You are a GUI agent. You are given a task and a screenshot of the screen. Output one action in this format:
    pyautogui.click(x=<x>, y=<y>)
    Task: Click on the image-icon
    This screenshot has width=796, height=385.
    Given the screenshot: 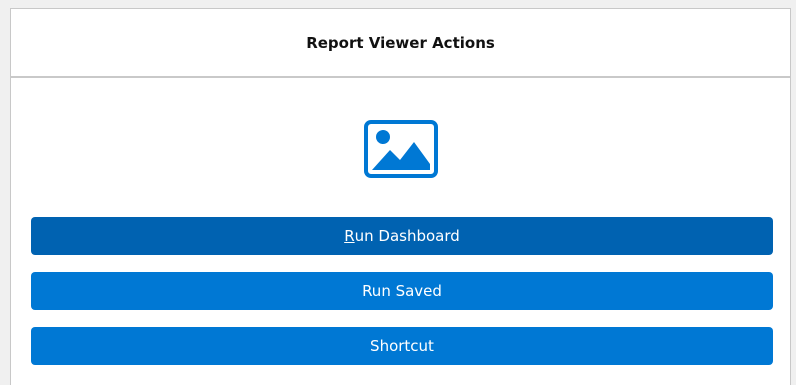 What is the action you would take?
    pyautogui.click(x=401, y=149)
    